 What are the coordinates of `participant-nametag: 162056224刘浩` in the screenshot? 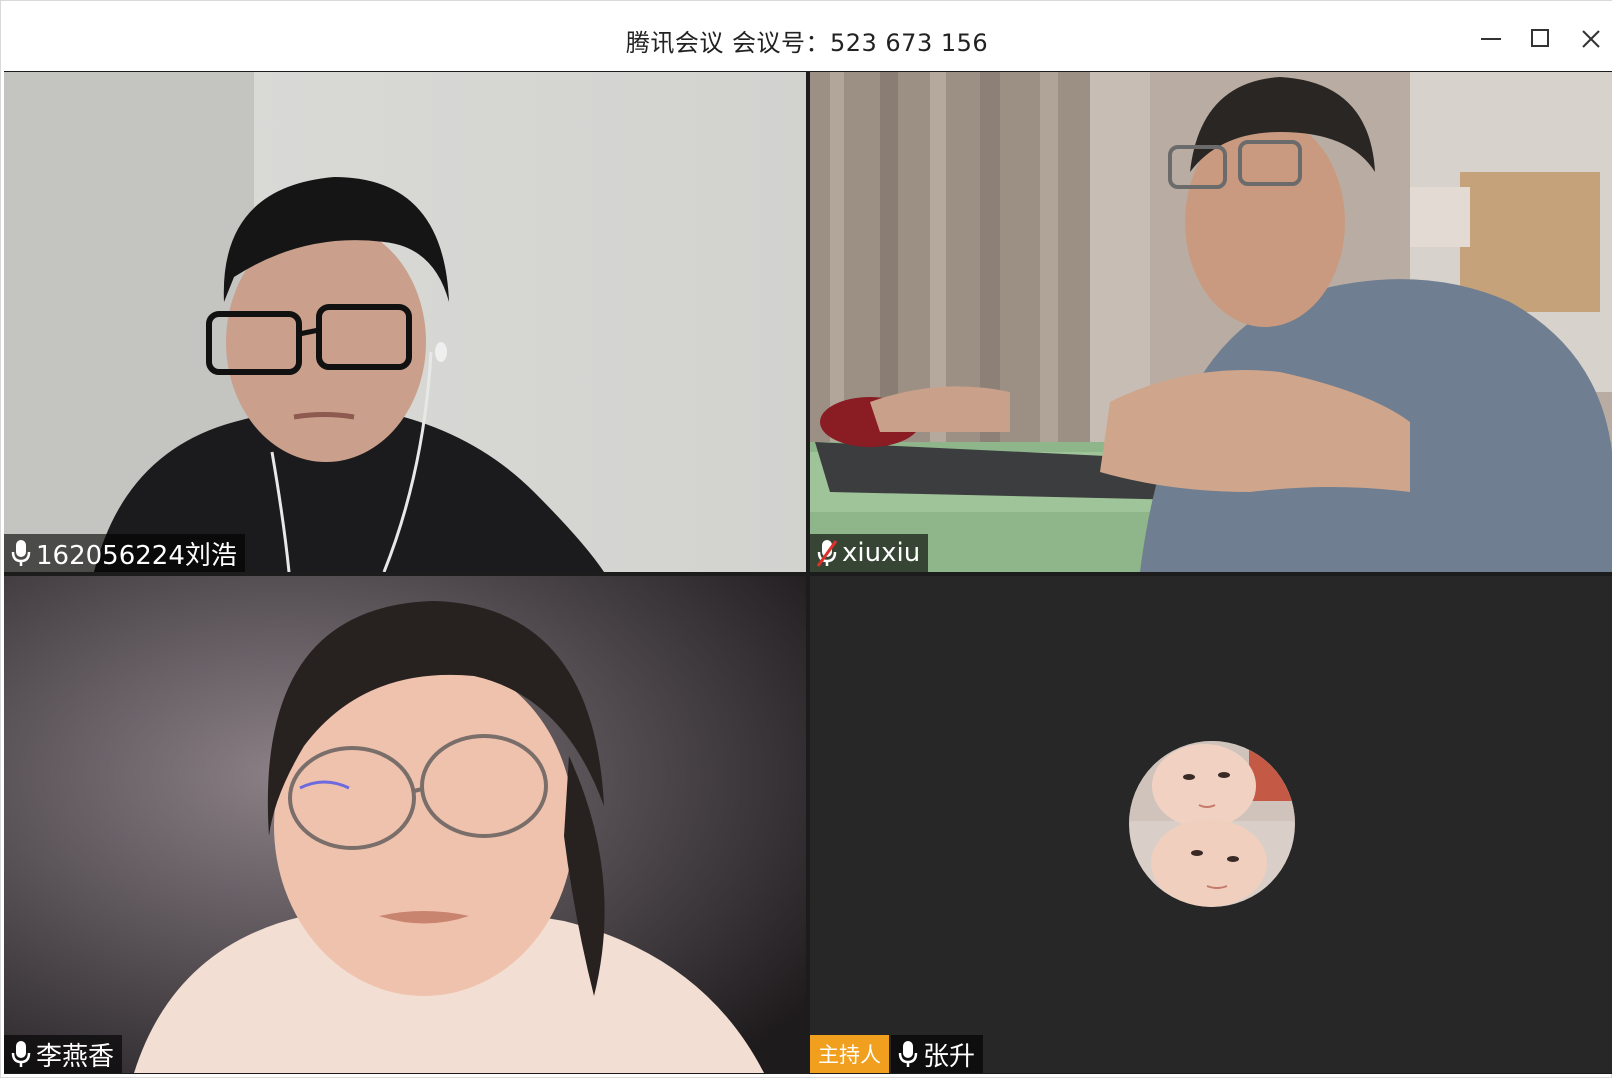 It's located at (124, 553).